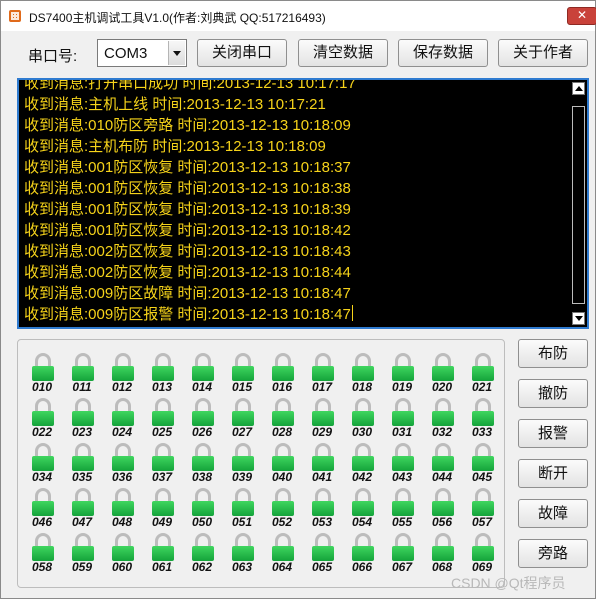 This screenshot has width=596, height=599. What do you see at coordinates (543, 53) in the screenshot?
I see `about-author-button: 关于作者` at bounding box center [543, 53].